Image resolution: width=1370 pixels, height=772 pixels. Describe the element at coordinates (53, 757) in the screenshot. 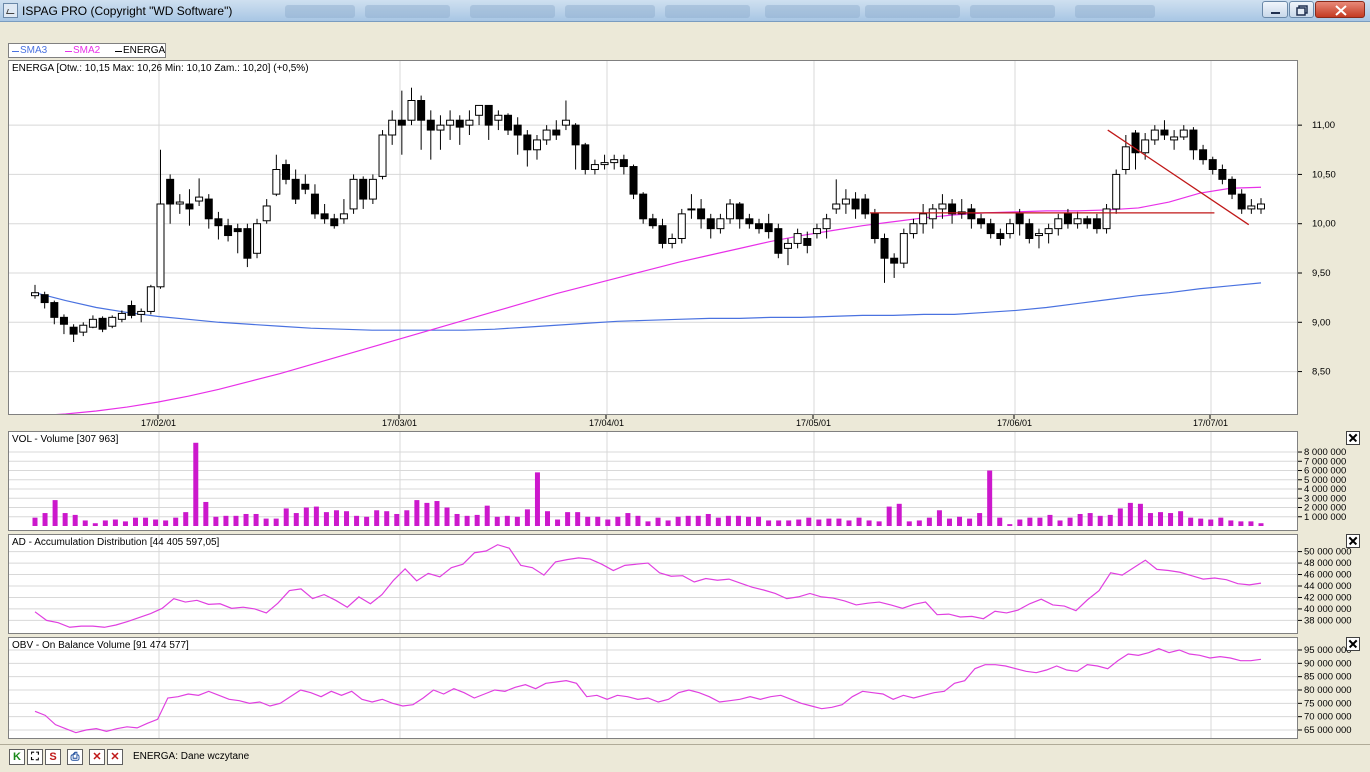

I see `s-button: S` at that location.